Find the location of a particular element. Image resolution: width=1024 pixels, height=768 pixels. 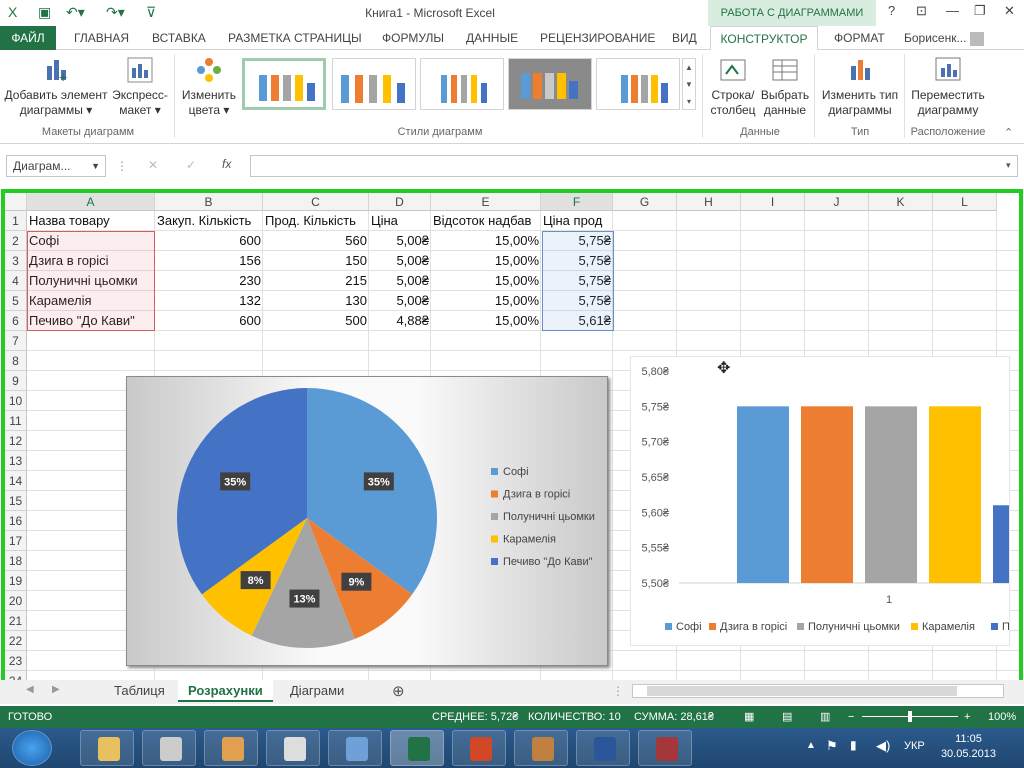

help-icon: ? is located at coordinates (891, 10).